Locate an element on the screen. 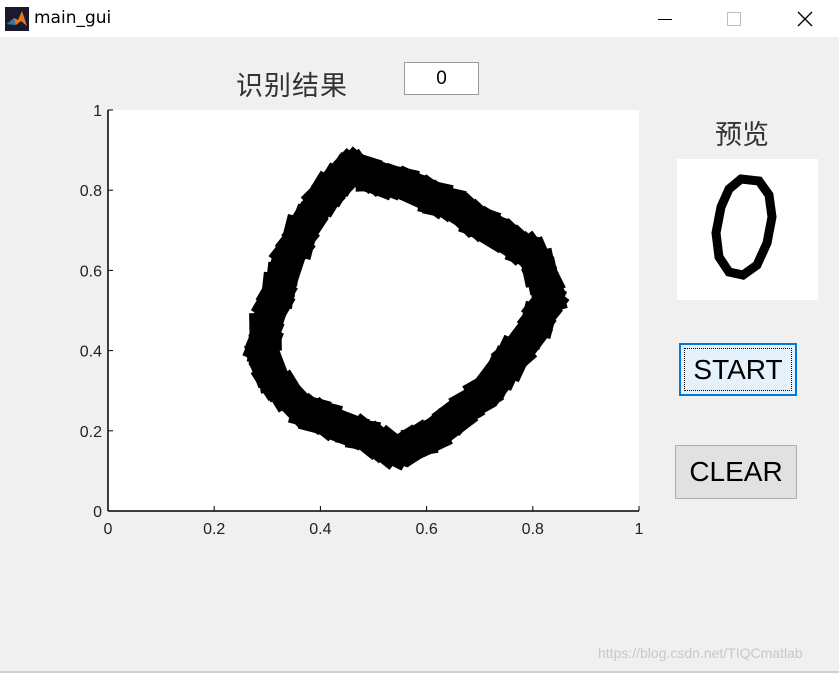 Image resolution: width=839 pixels, height=673 pixels. preview-label: 预览 is located at coordinates (742, 135).